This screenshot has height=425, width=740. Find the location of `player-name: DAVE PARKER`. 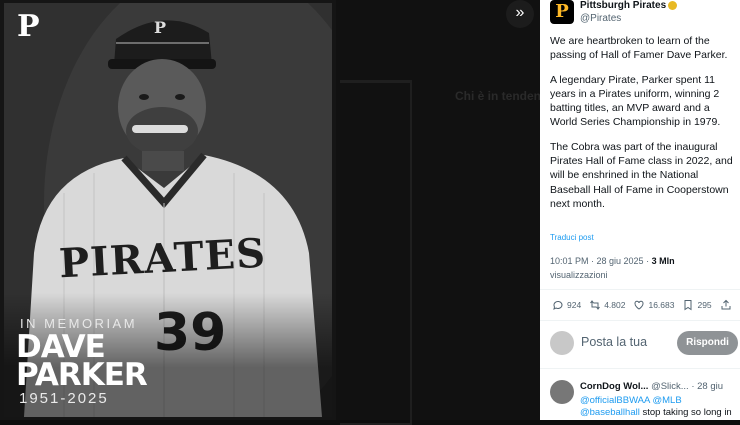

player-name: DAVE PARKER is located at coordinates (82, 362).